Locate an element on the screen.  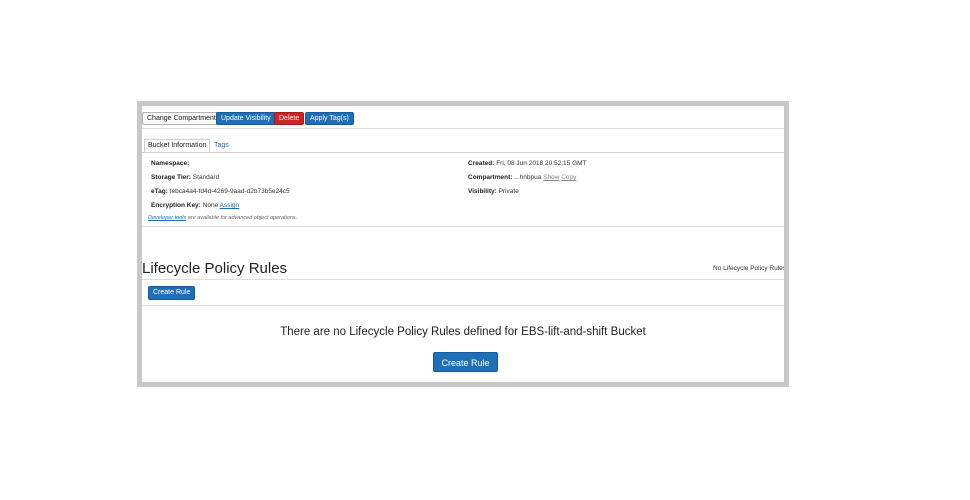
lifecycle-count-note: No Lifecycle Policy Rules is located at coordinates (749, 268).